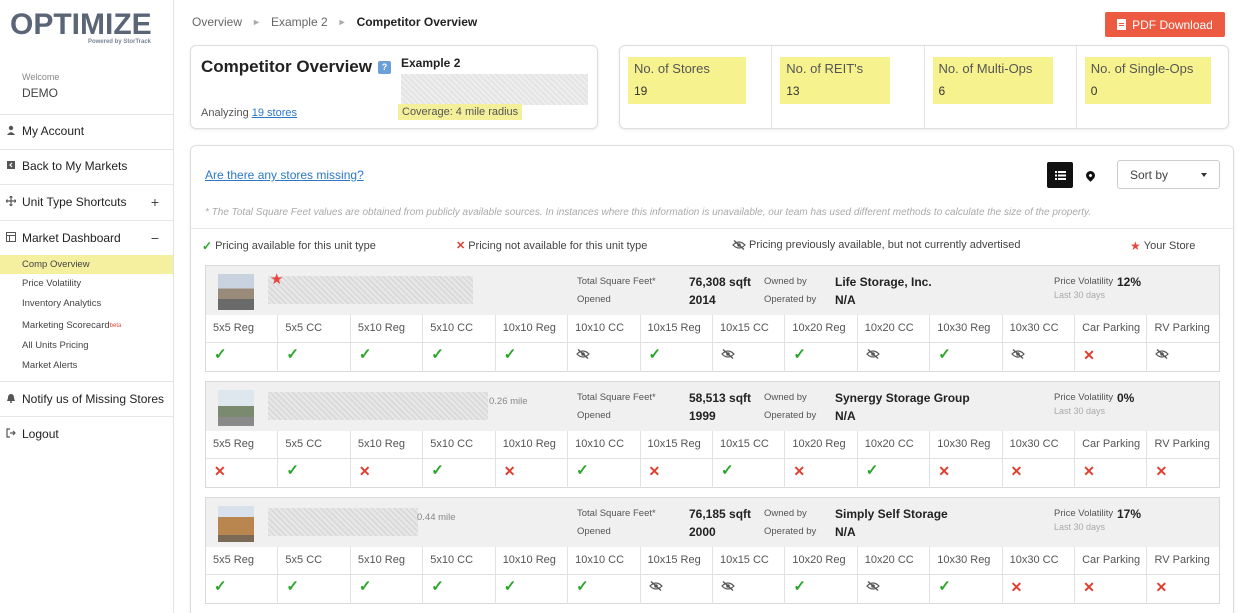 Image resolution: width=1241 pixels, height=613 pixels. What do you see at coordinates (384, 67) in the screenshot?
I see `help-icon: ?` at bounding box center [384, 67].